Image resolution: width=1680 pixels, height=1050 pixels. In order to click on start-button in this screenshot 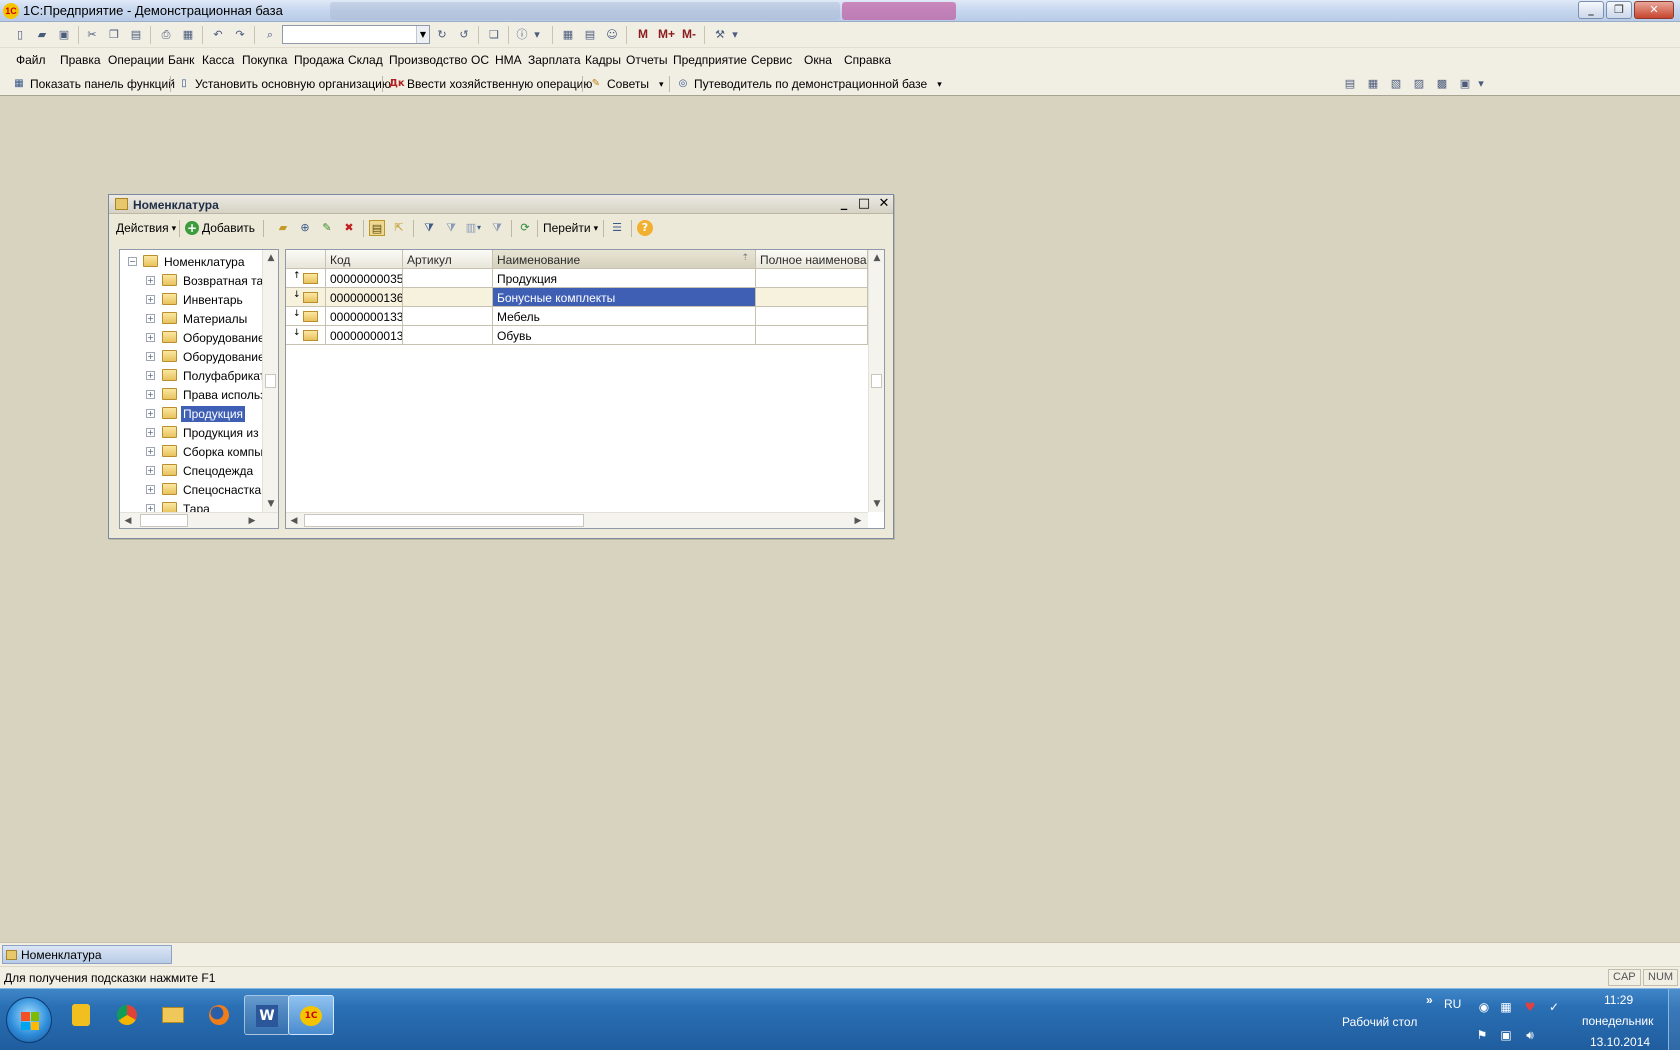, I will do `click(29, 1020)`.